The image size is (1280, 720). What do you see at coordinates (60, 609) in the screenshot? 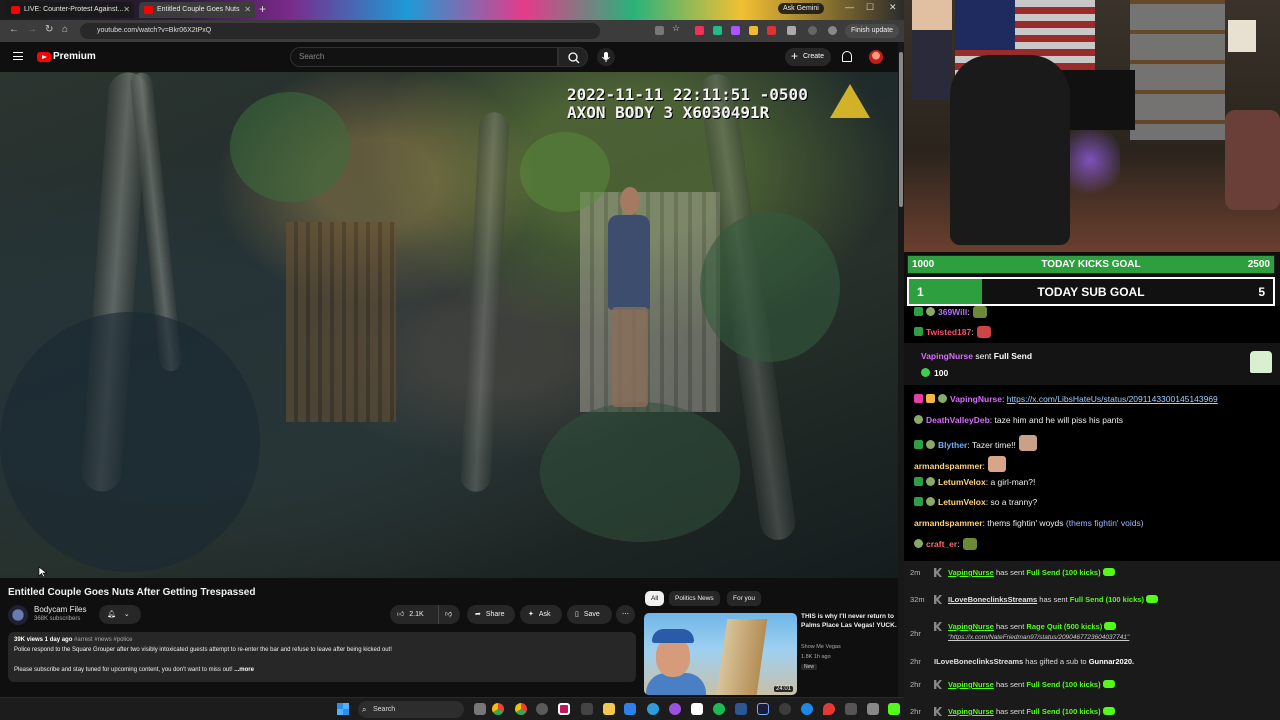
I see `channel-name: Bodycam Files` at bounding box center [60, 609].